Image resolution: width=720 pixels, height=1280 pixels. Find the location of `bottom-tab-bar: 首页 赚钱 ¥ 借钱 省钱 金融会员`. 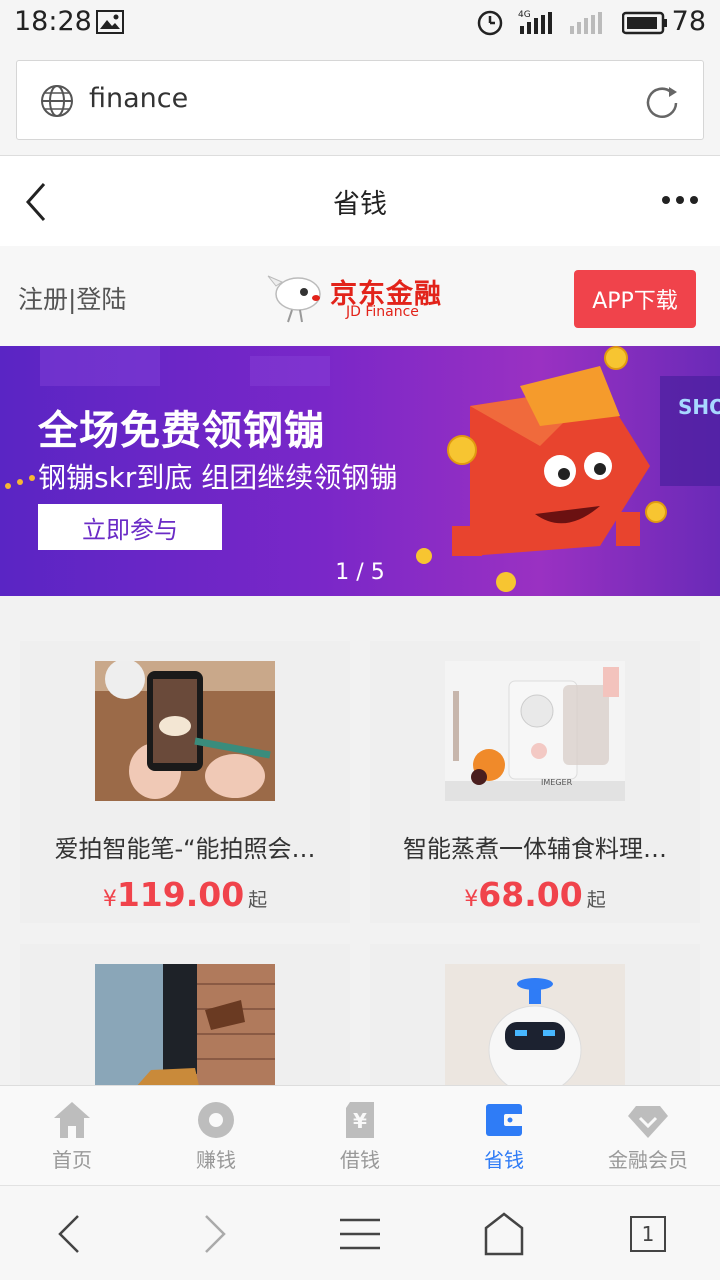

bottom-tab-bar: 首页 赚钱 ¥ 借钱 省钱 金融会员 is located at coordinates (360, 1135).